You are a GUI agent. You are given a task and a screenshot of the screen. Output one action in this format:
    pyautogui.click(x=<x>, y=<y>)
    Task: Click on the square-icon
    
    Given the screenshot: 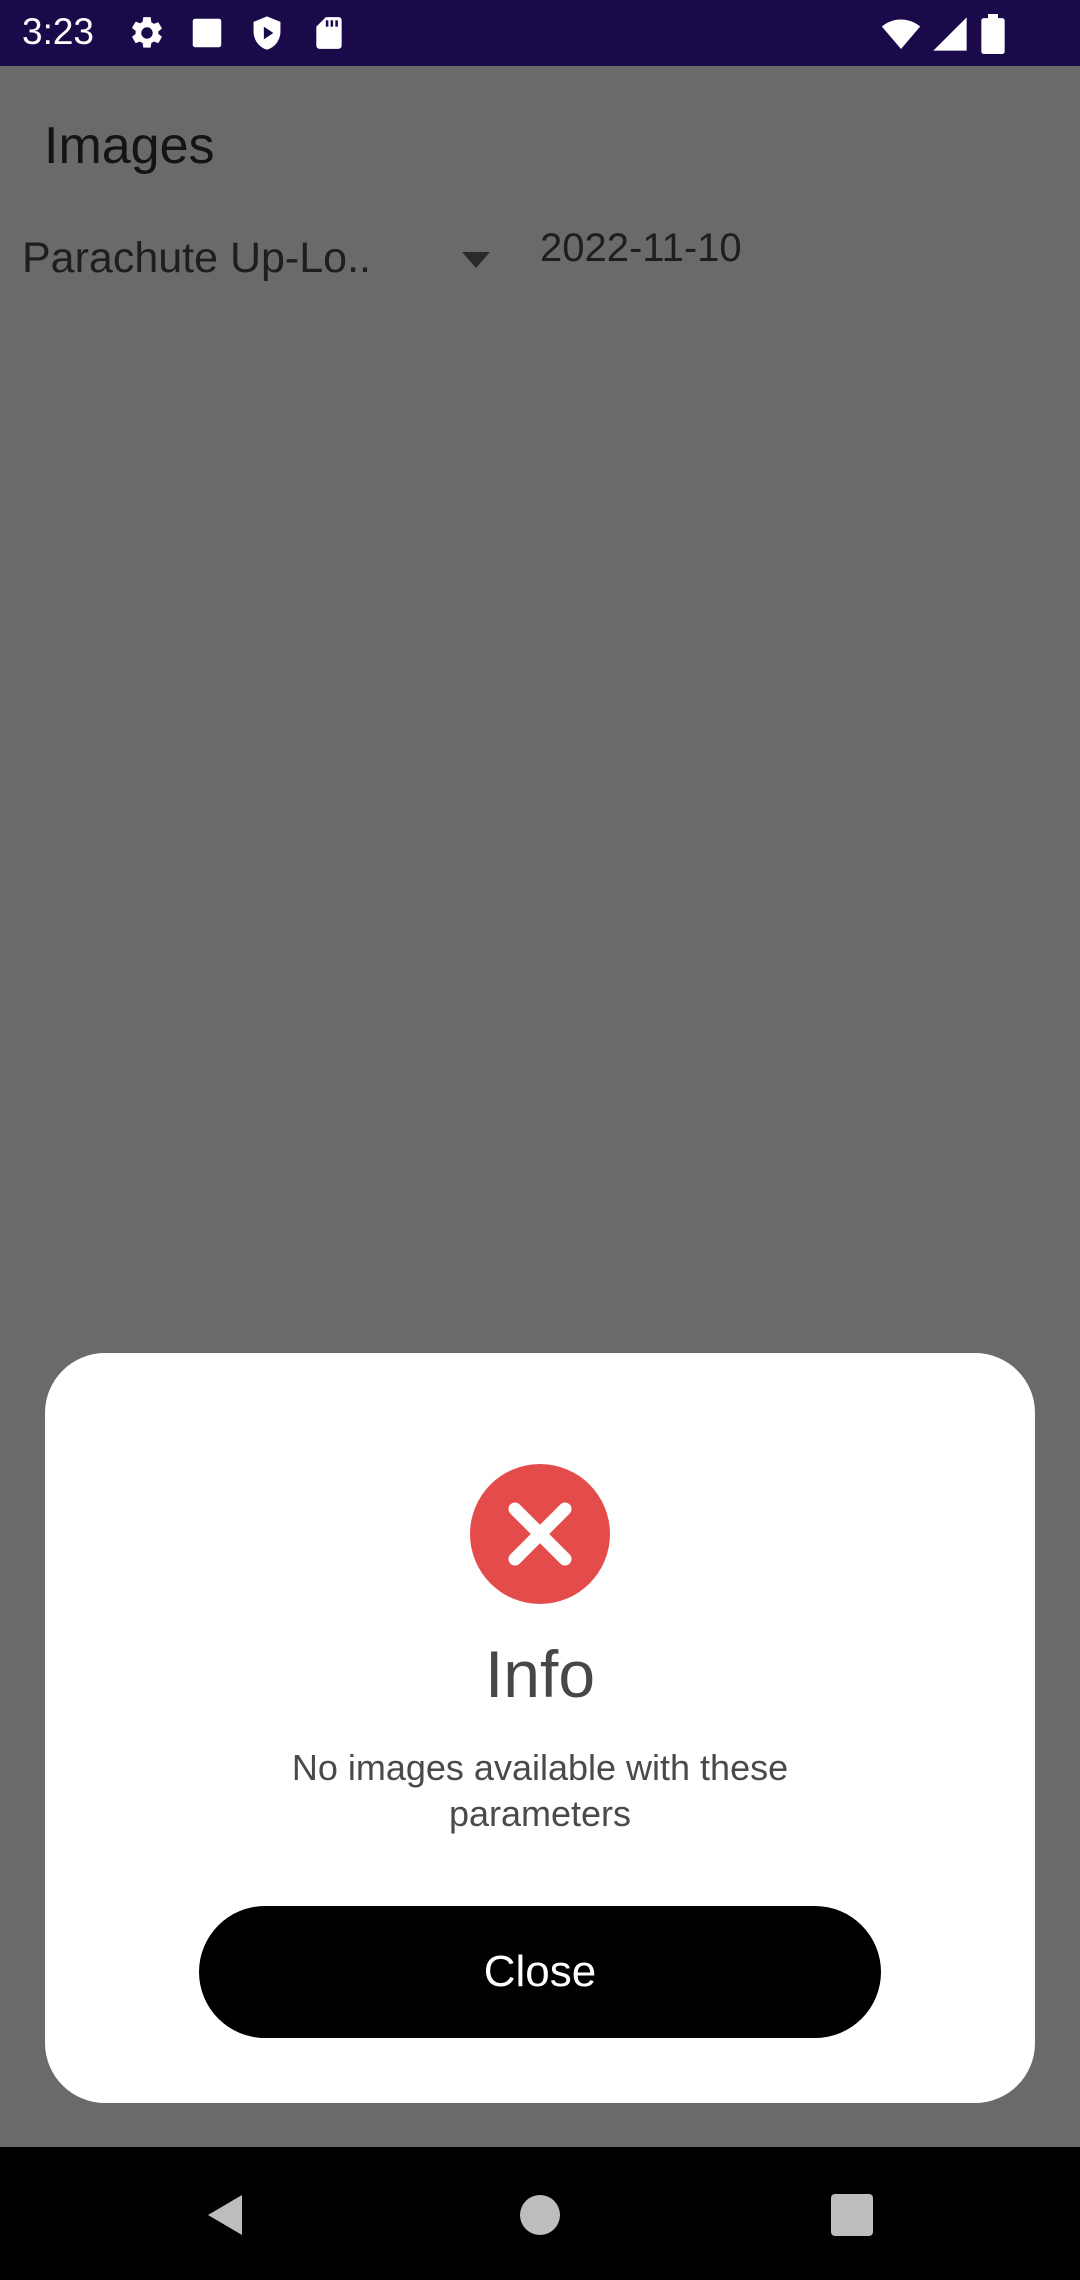 What is the action you would take?
    pyautogui.click(x=207, y=33)
    